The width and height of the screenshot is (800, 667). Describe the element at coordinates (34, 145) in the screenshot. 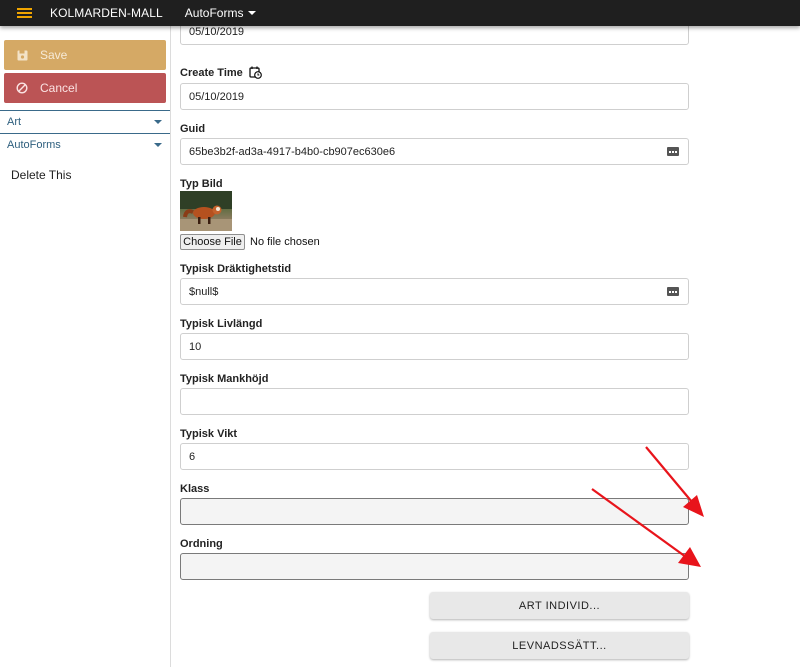

I see `sidebar-section-label: AutoForms` at that location.